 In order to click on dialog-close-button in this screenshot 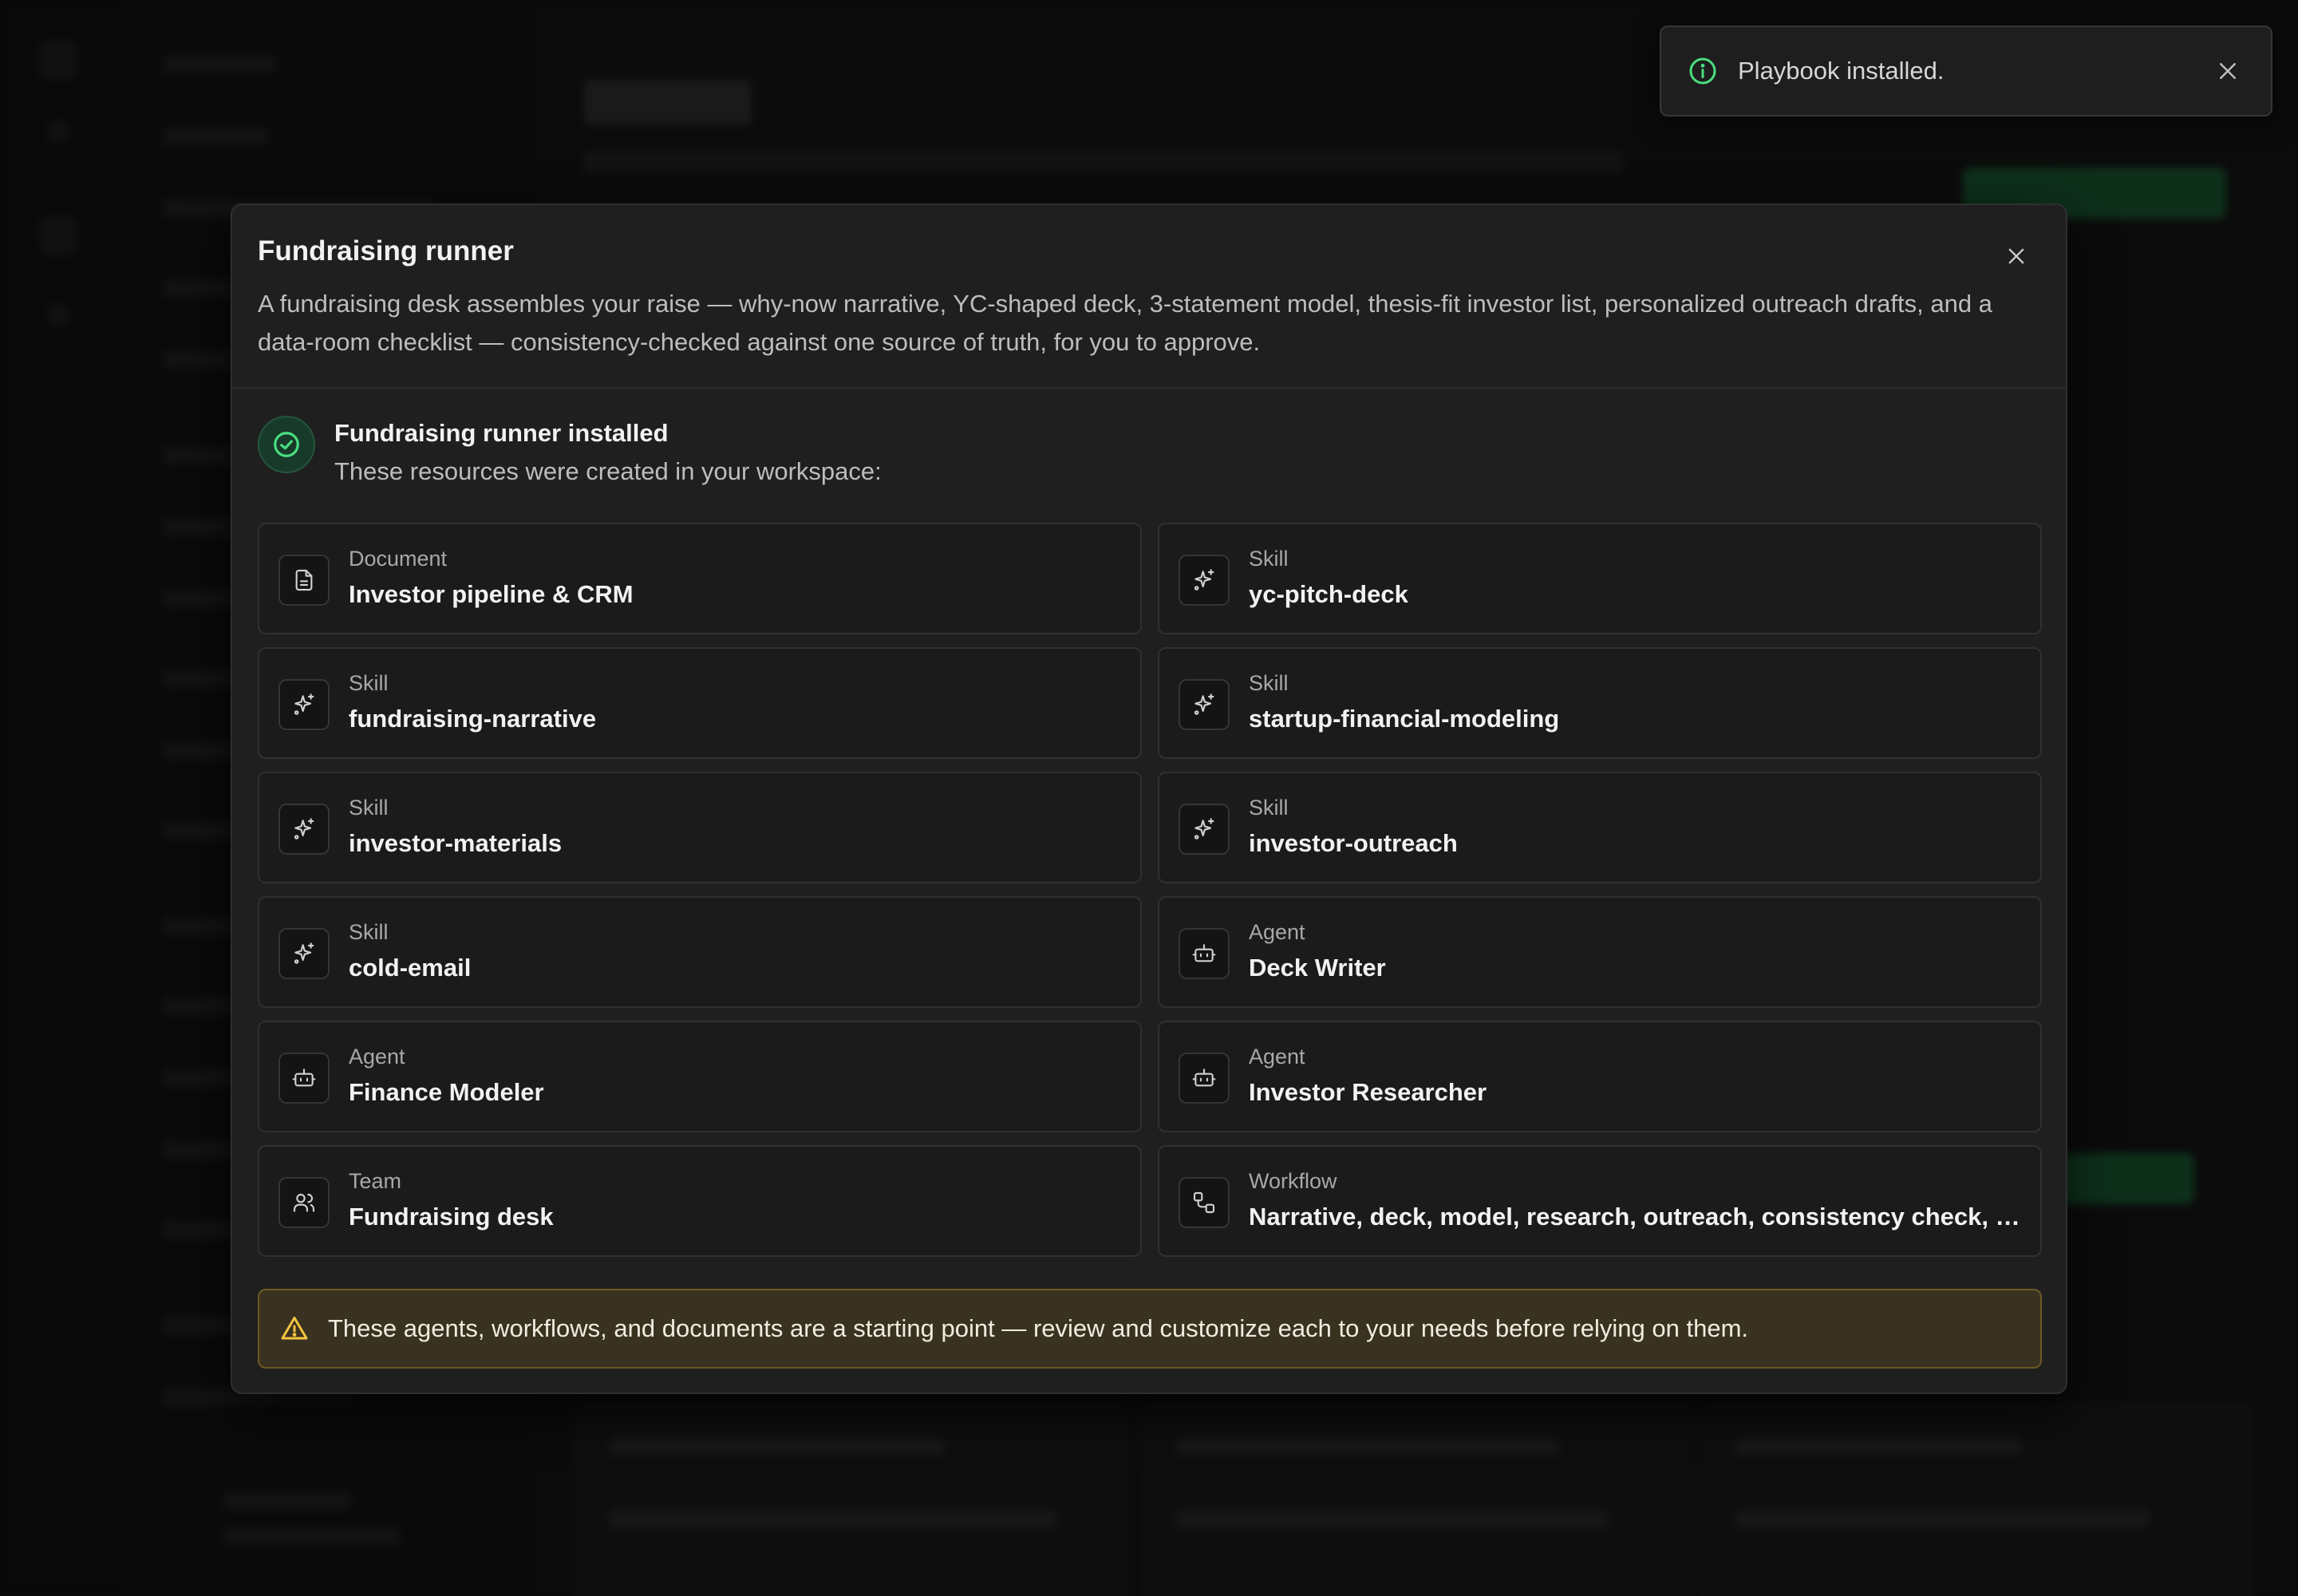, I will do `click(2017, 256)`.